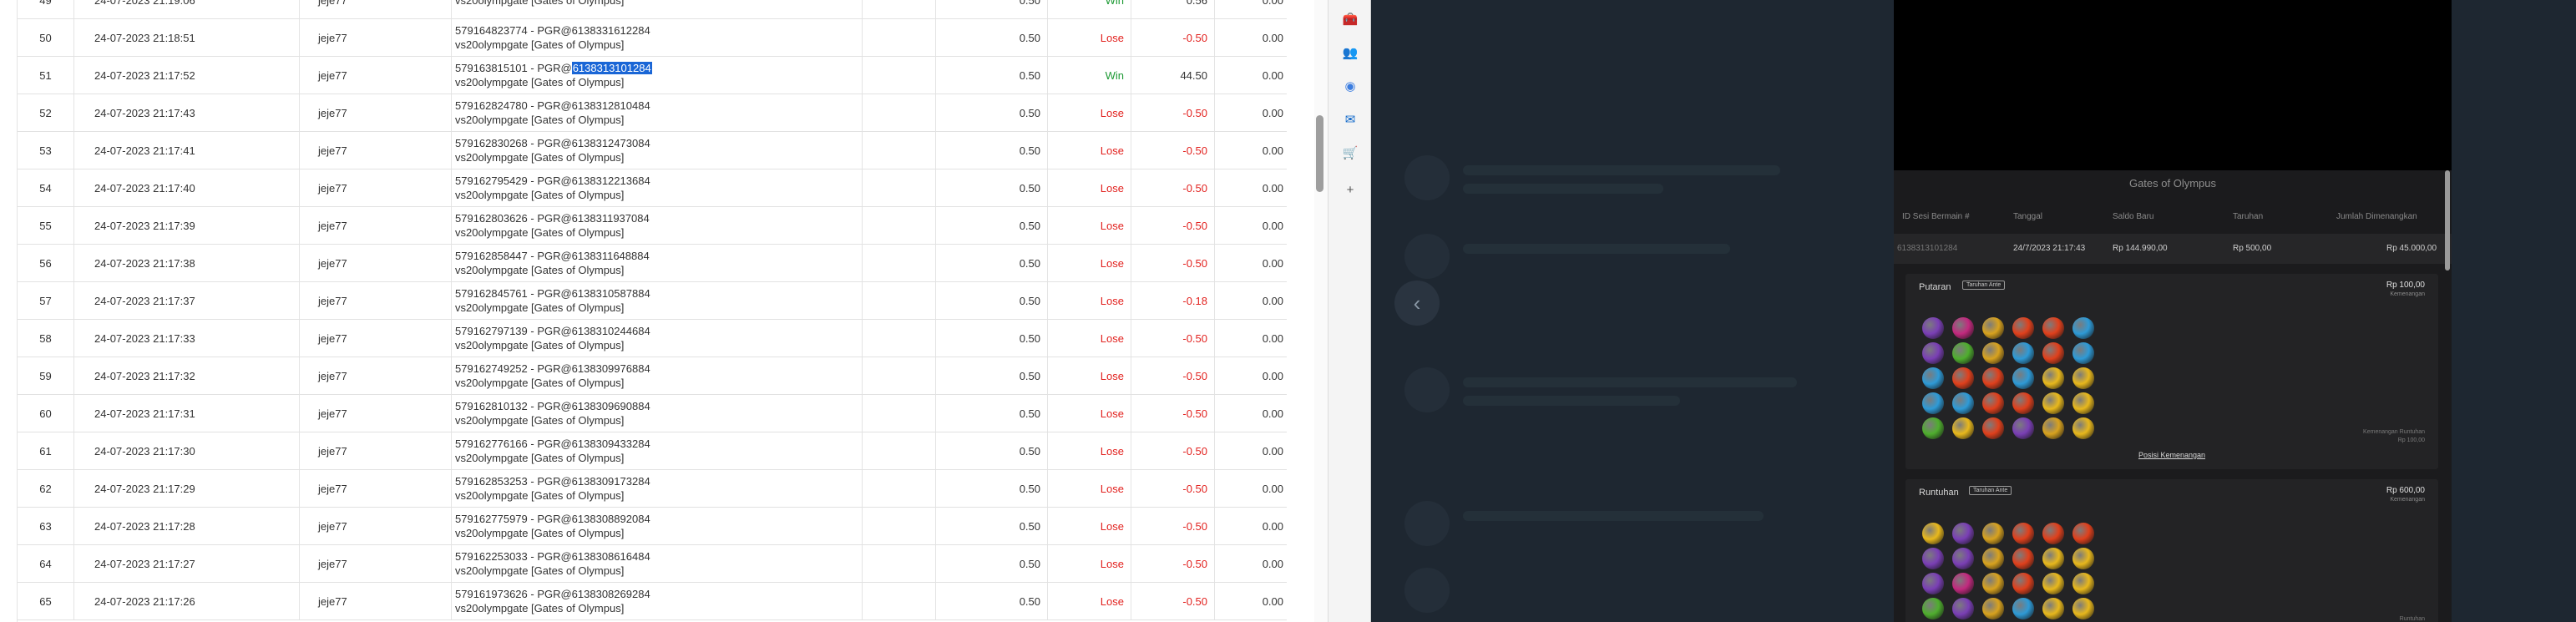 This screenshot has height=622, width=2576. I want to click on row-date: 24-07-2023 21:17:26, so click(187, 601).